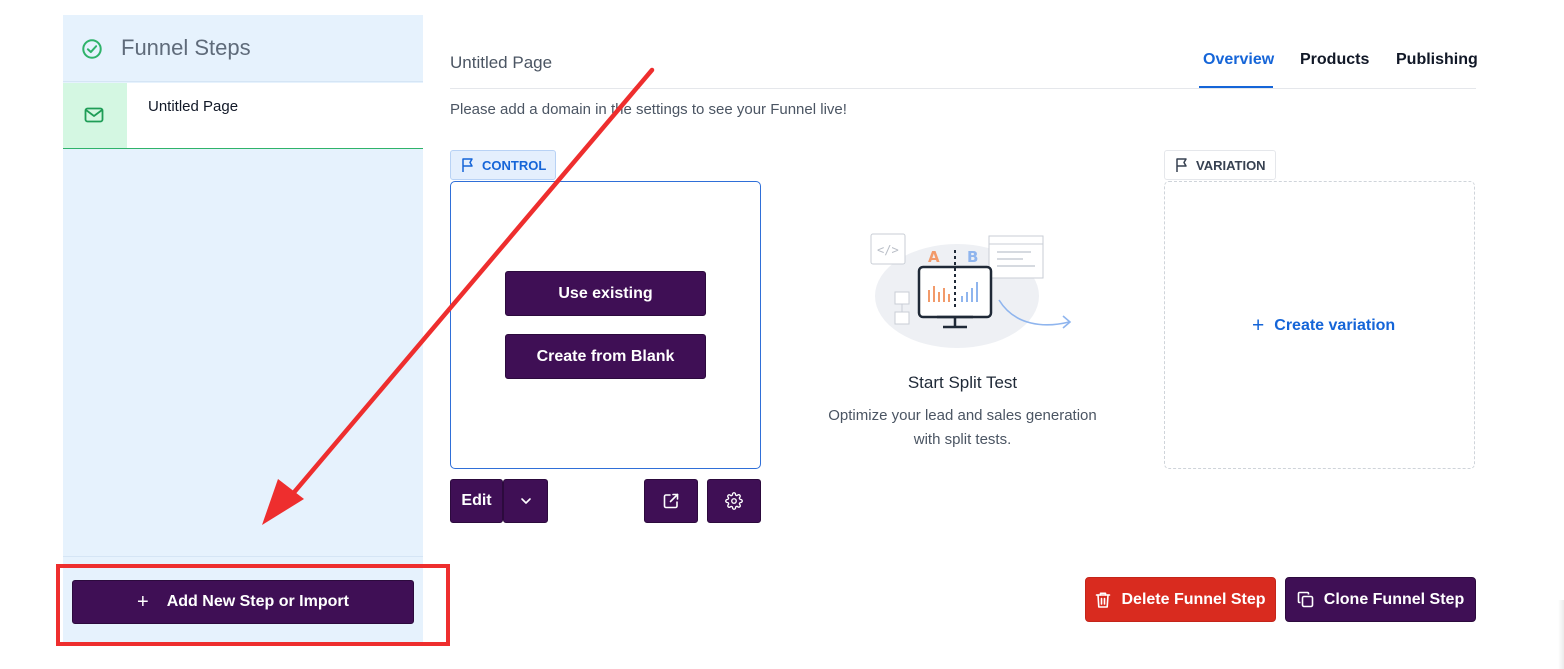  I want to click on scroll-edge-shadow, so click(1561, 634).